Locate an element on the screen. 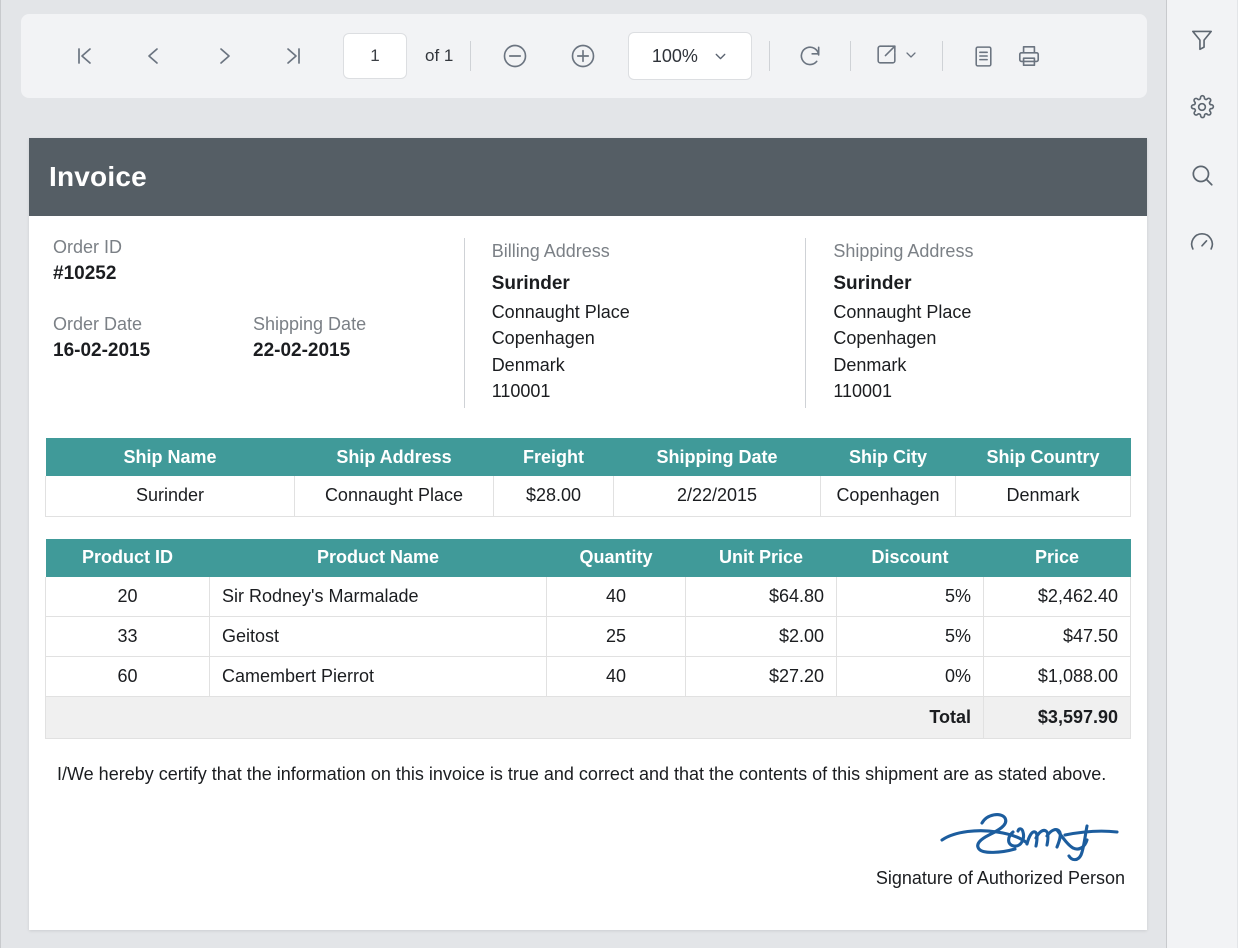 Image resolution: width=1238 pixels, height=948 pixels. shipping-address-label: Shipping Address is located at coordinates (903, 251).